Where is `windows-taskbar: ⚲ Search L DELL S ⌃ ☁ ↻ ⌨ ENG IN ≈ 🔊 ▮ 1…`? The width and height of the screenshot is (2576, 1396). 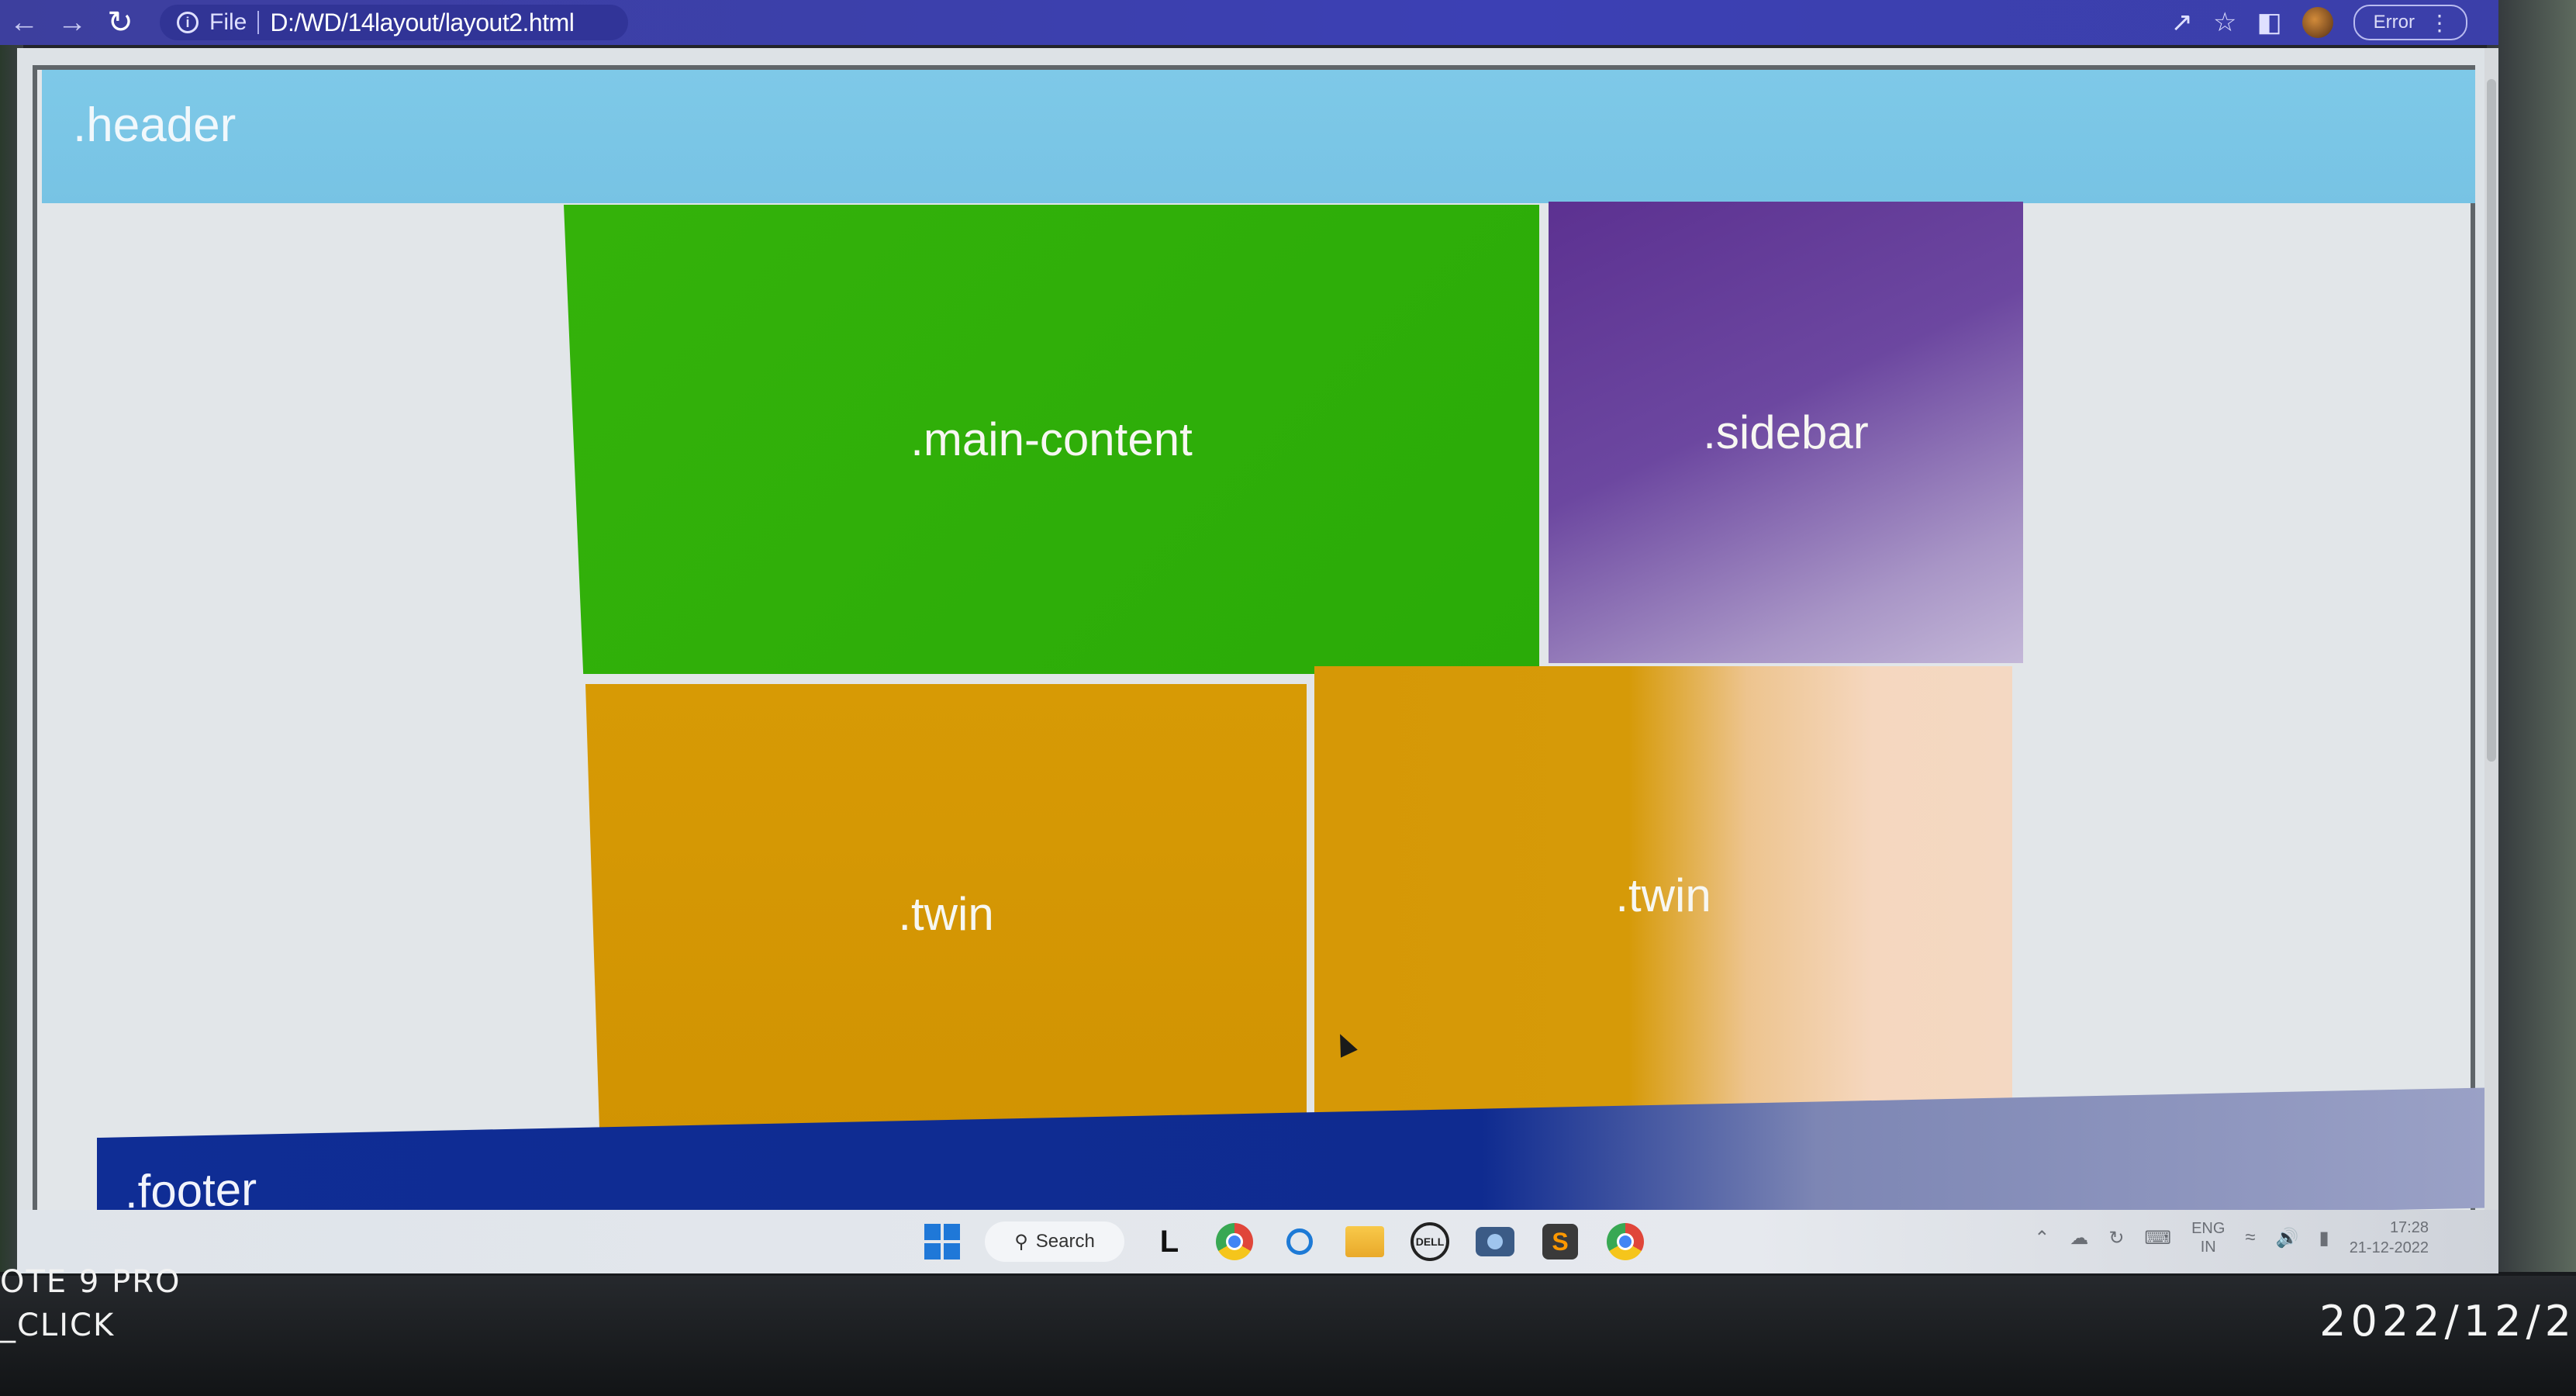
windows-taskbar: ⚲ Search L DELL S ⌃ ☁ ↻ ⌨ ENG IN ≈ 🔊 ▮ 1… is located at coordinates (1258, 1241).